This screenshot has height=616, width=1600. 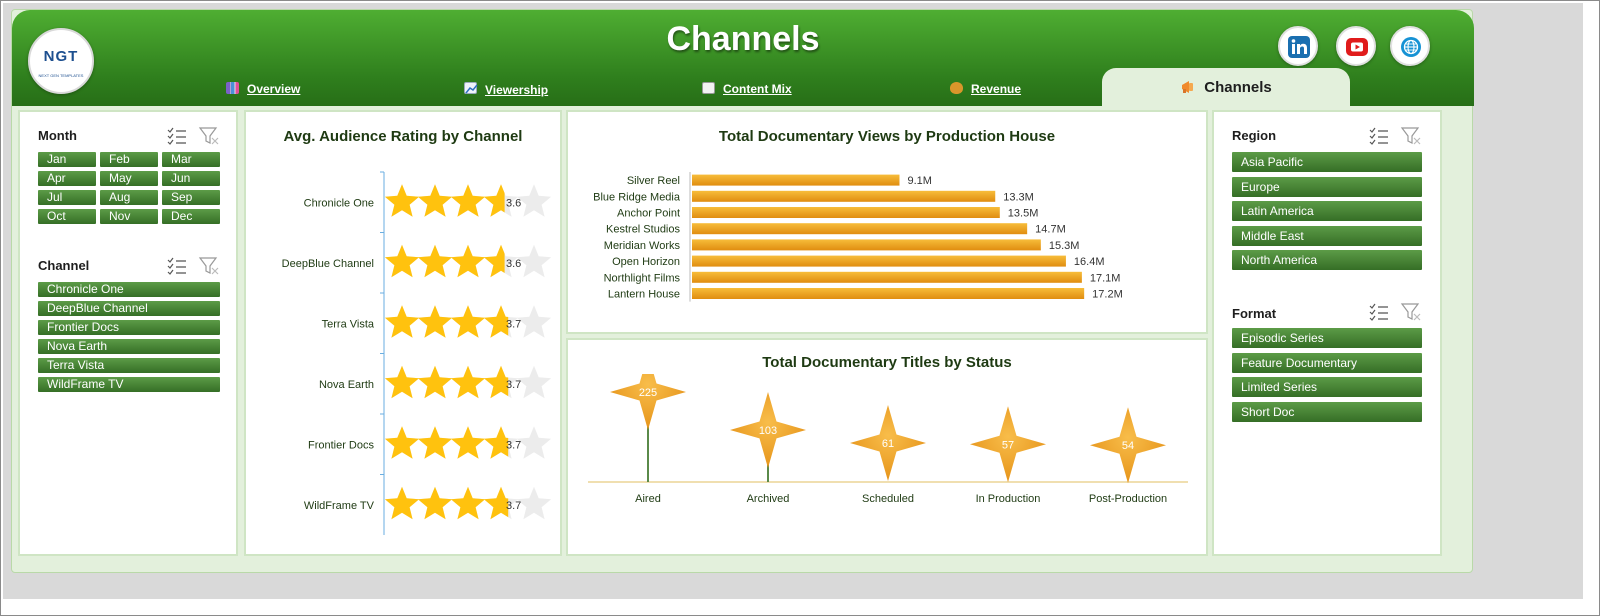 What do you see at coordinates (747, 89) in the screenshot?
I see `tab-content-mix: Content Mix` at bounding box center [747, 89].